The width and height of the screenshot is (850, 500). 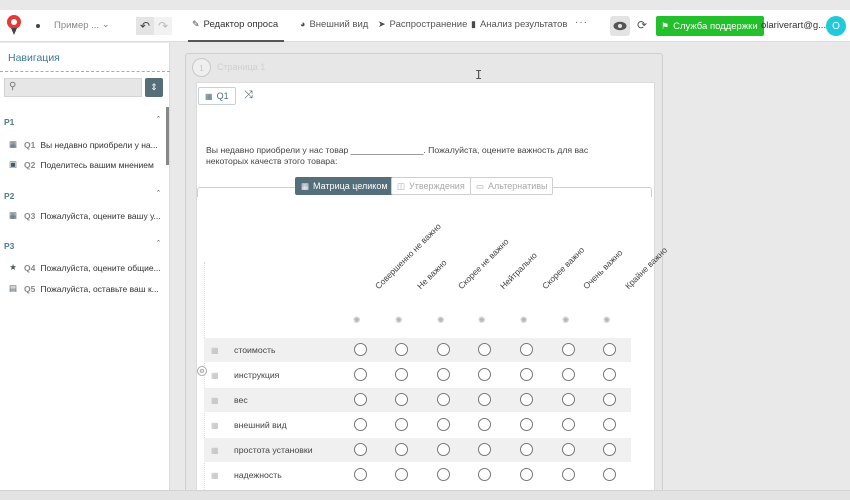 I want to click on more-menu-button: ···, so click(x=581, y=22).